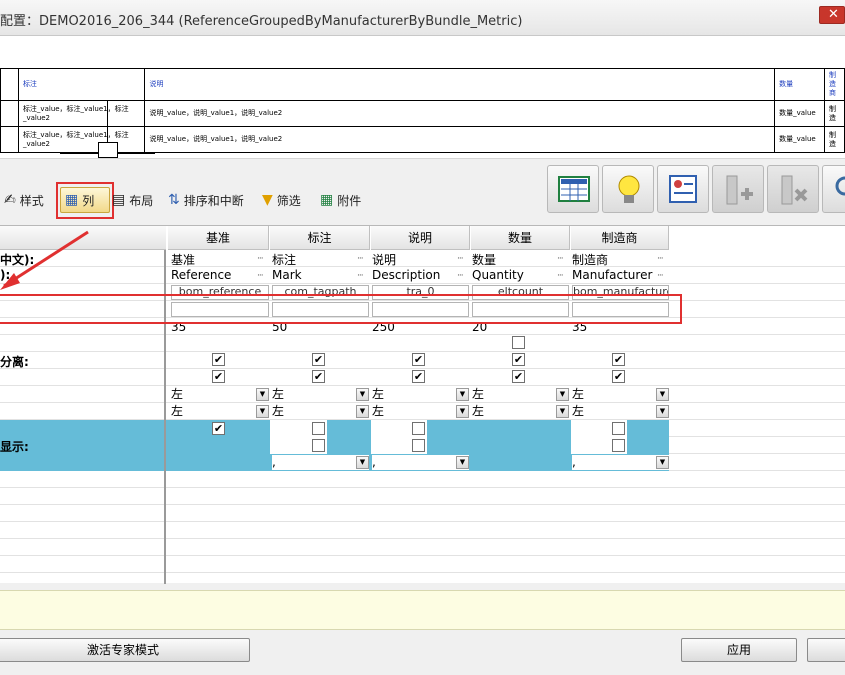 The height and width of the screenshot is (675, 845). Describe the element at coordinates (10, 200) in the screenshot. I see `style-icon: ✍` at that location.